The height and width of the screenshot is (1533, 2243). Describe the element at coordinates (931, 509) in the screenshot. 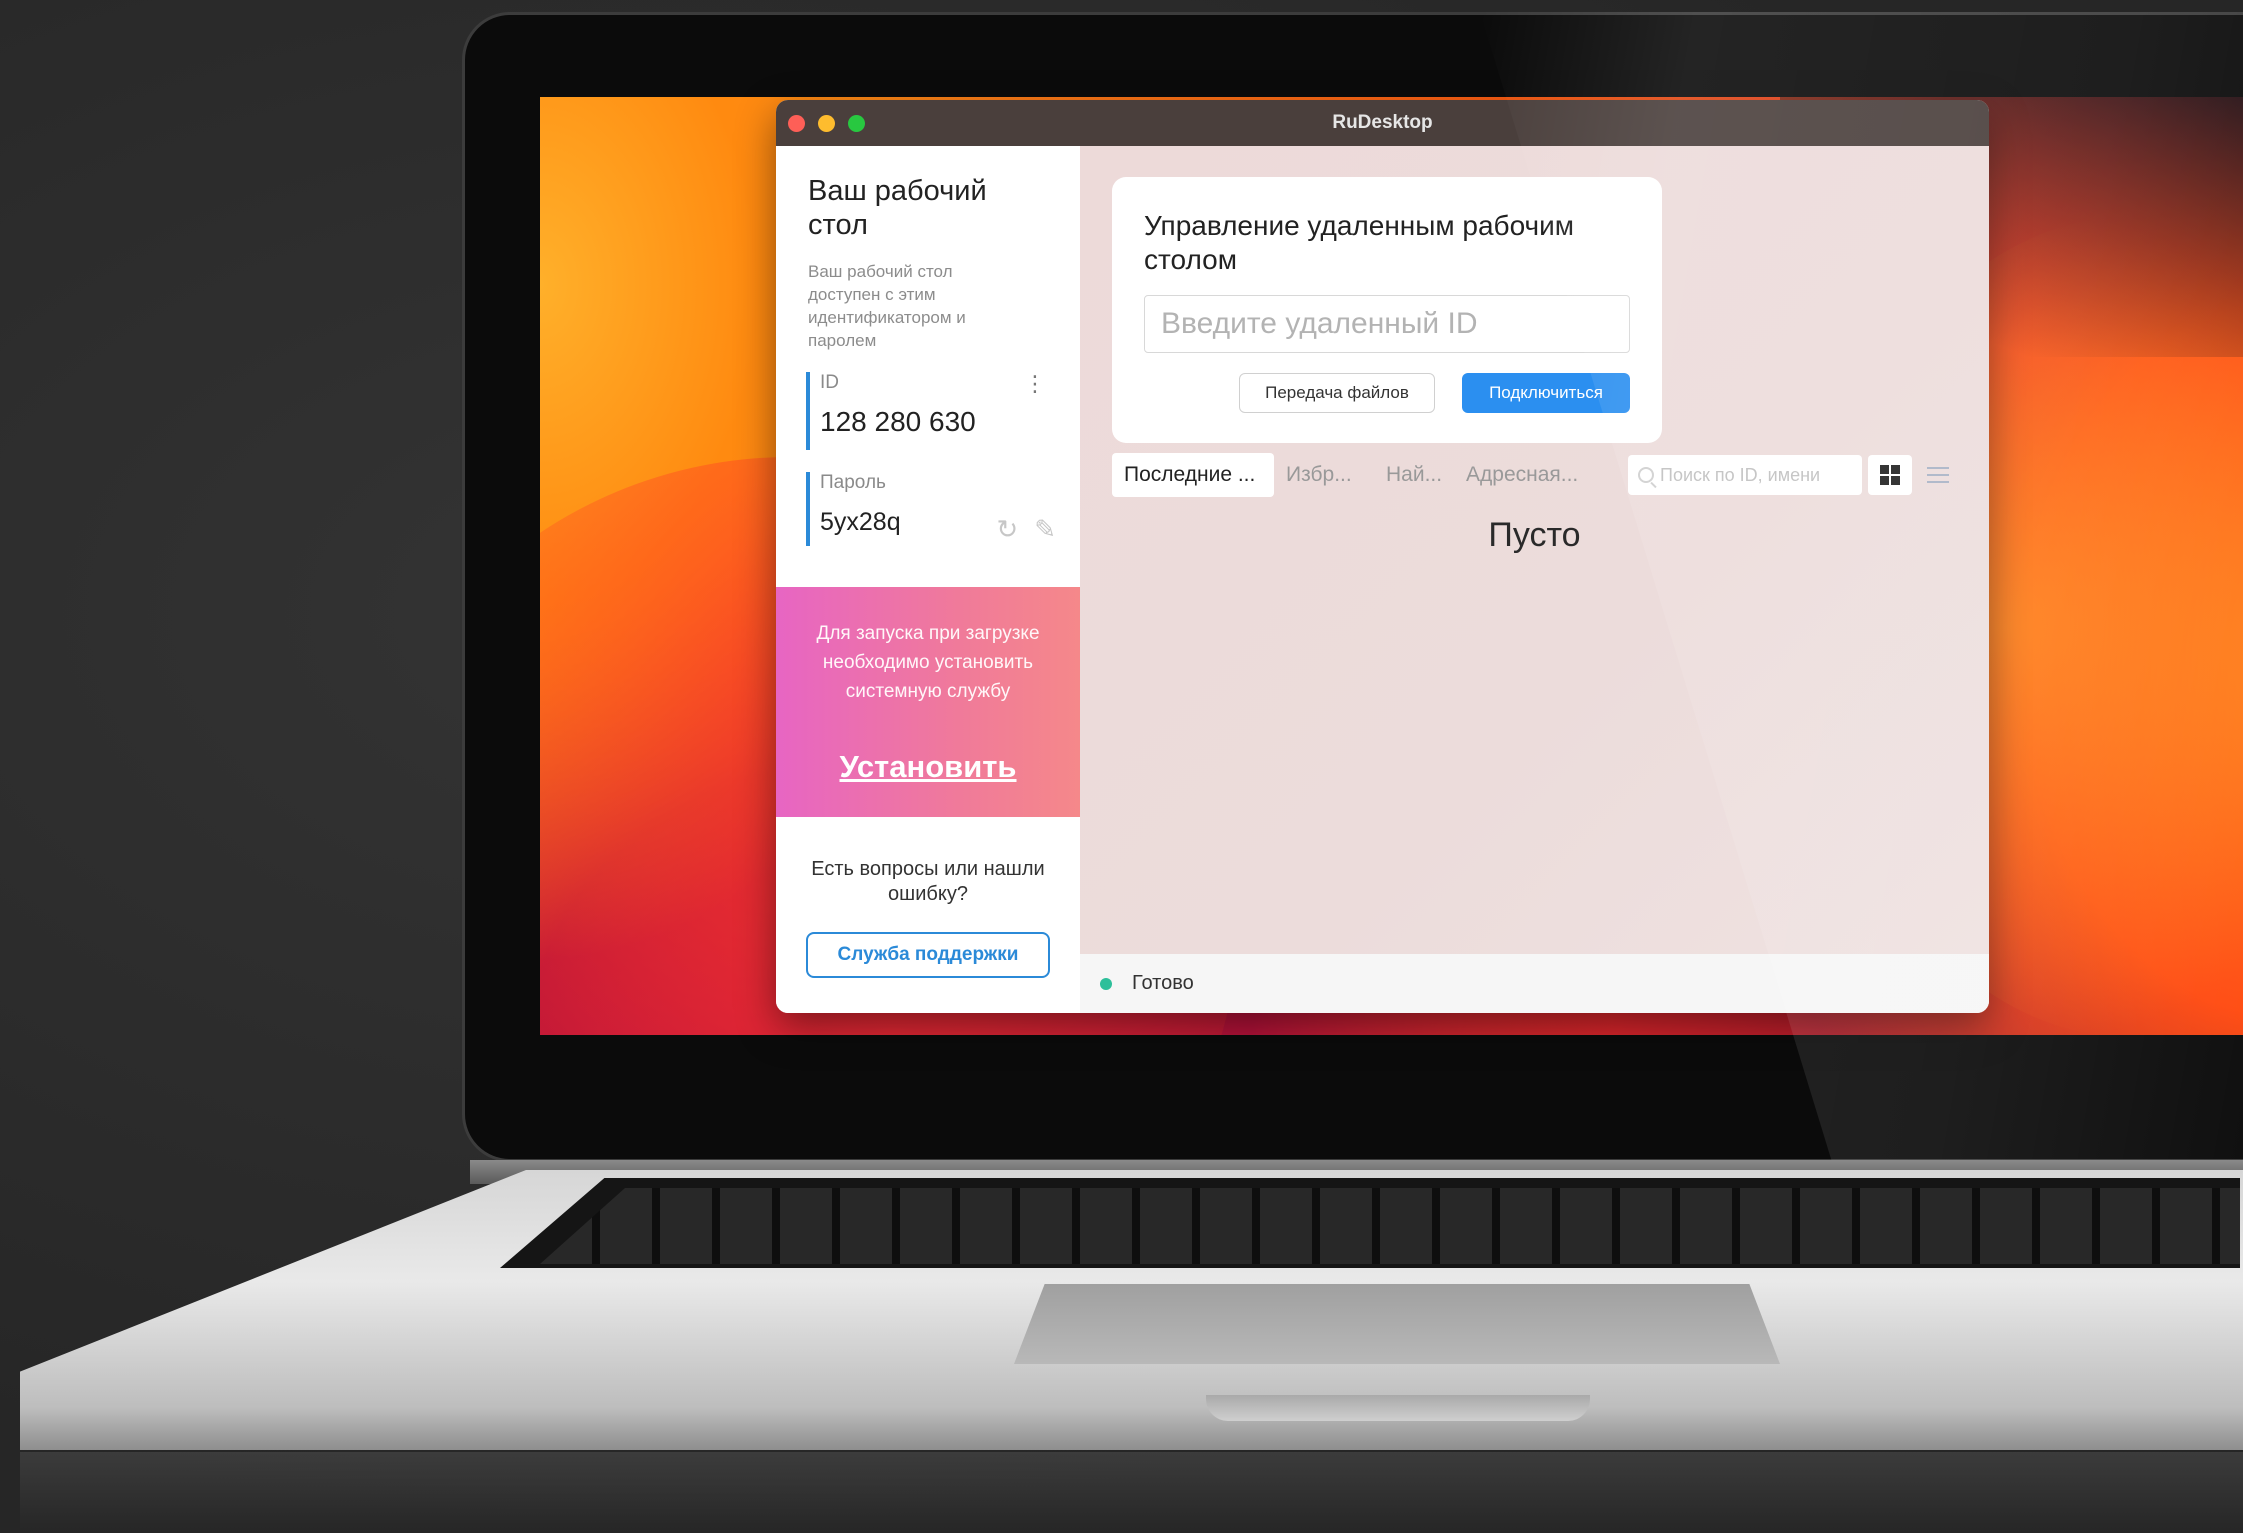

I see `password-field: Пароль 5yx28q ↻ ✎` at that location.